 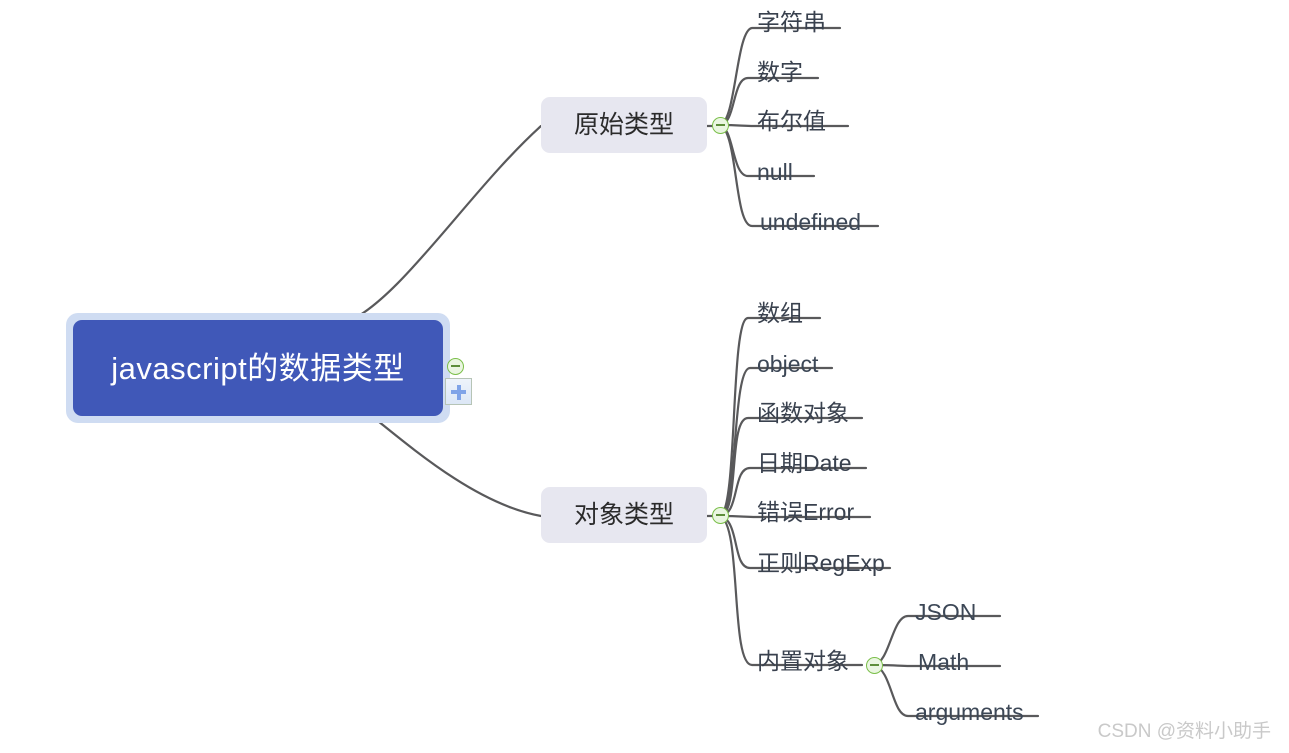 I want to click on leaf-error: 错误Error, so click(x=805, y=512).